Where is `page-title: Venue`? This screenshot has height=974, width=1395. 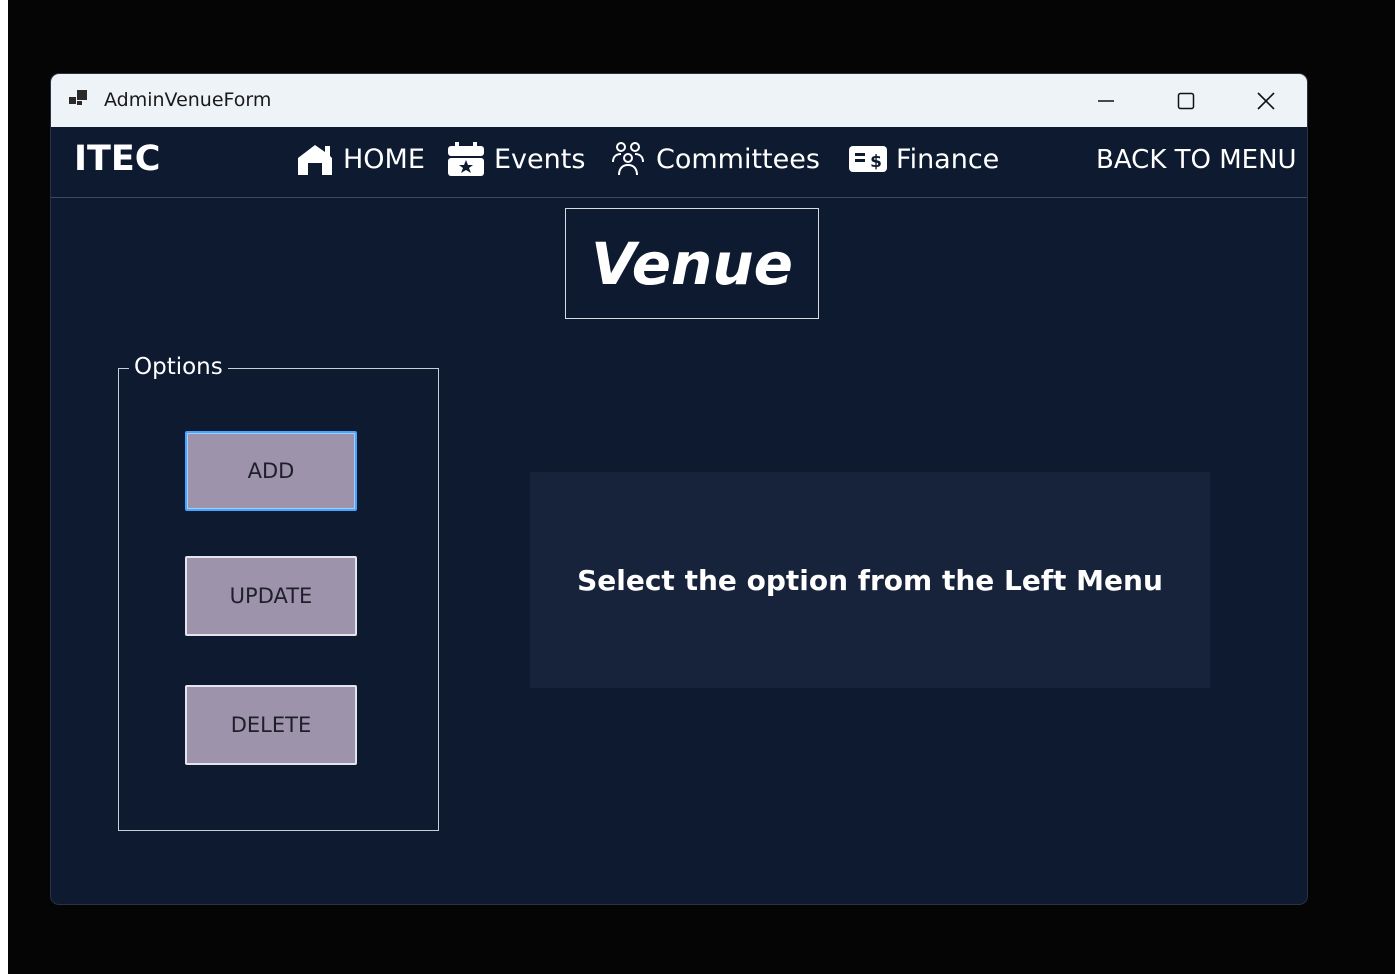 page-title: Venue is located at coordinates (692, 263).